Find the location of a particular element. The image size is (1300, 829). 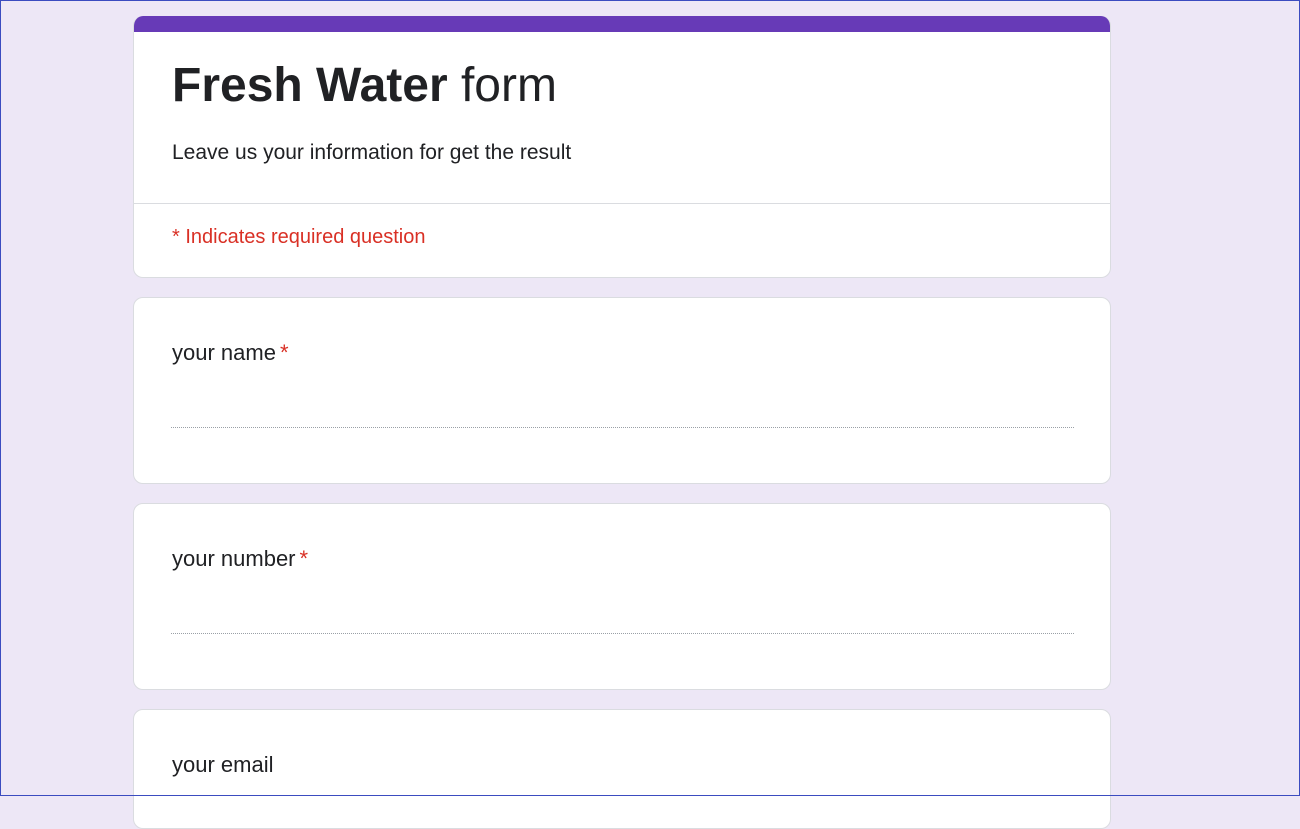

number-input is located at coordinates (622, 617).